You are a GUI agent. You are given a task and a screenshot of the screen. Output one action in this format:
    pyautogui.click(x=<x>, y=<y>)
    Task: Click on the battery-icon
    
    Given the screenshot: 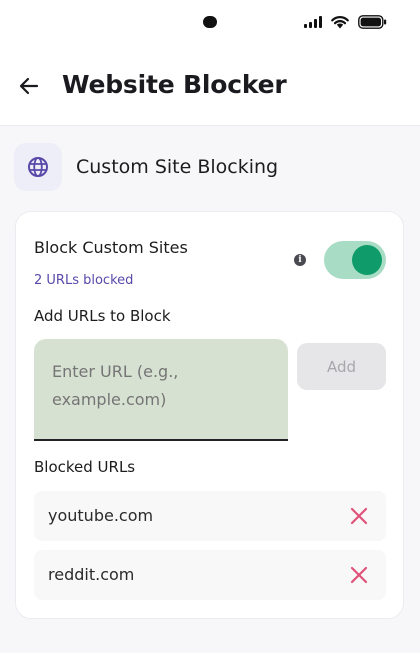 What is the action you would take?
    pyautogui.click(x=372, y=22)
    